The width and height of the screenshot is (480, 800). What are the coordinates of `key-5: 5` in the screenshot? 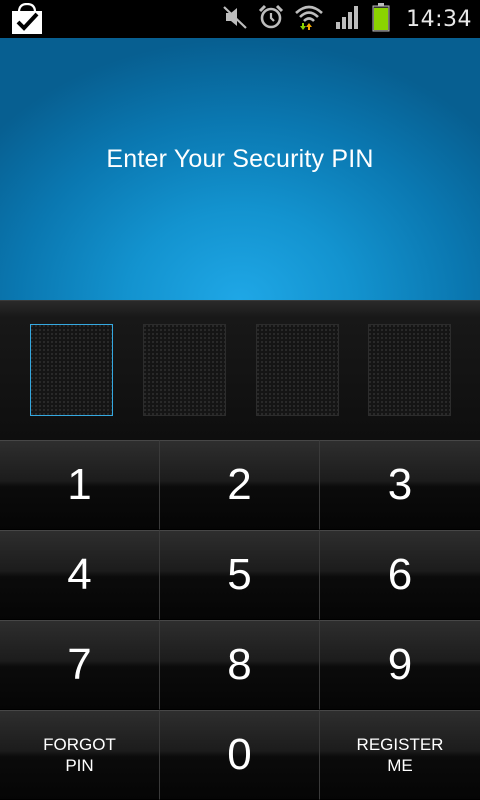 It's located at (240, 575).